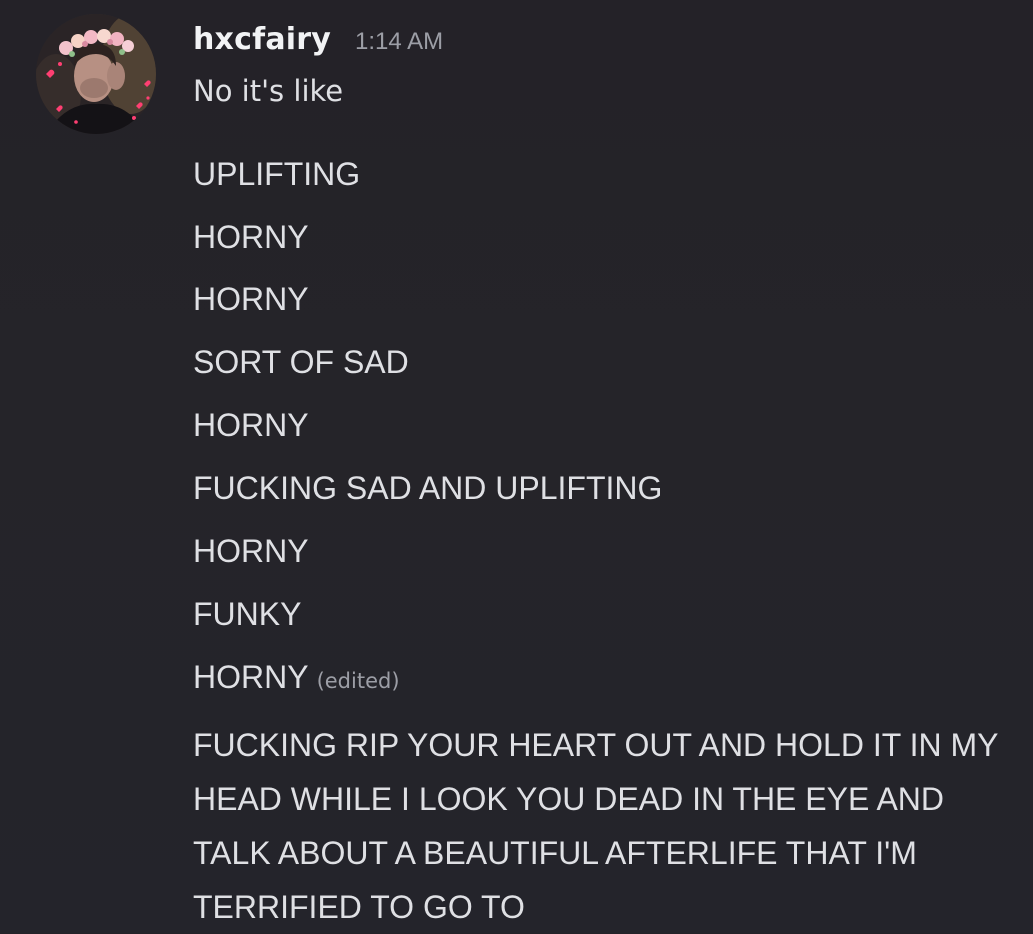 The image size is (1033, 934). I want to click on username: hxcfairy, so click(262, 39).